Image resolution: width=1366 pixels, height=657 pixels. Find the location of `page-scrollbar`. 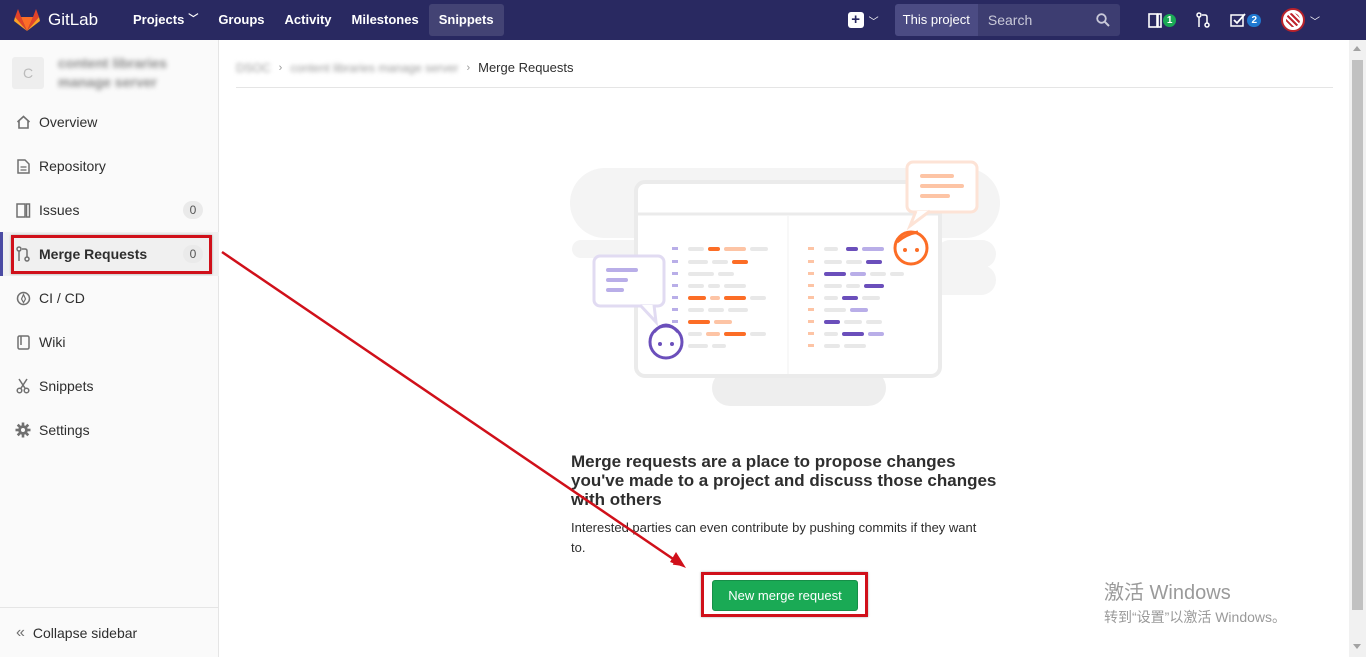

page-scrollbar is located at coordinates (1357, 348).